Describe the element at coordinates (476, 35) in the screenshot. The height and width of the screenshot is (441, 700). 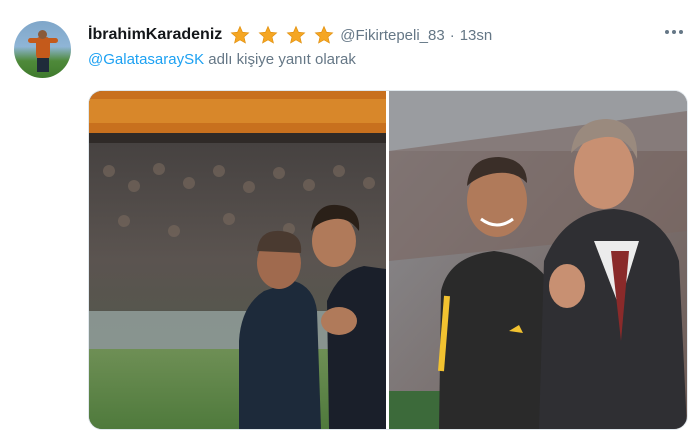
I see `tweet-timestamp: 13sn` at that location.